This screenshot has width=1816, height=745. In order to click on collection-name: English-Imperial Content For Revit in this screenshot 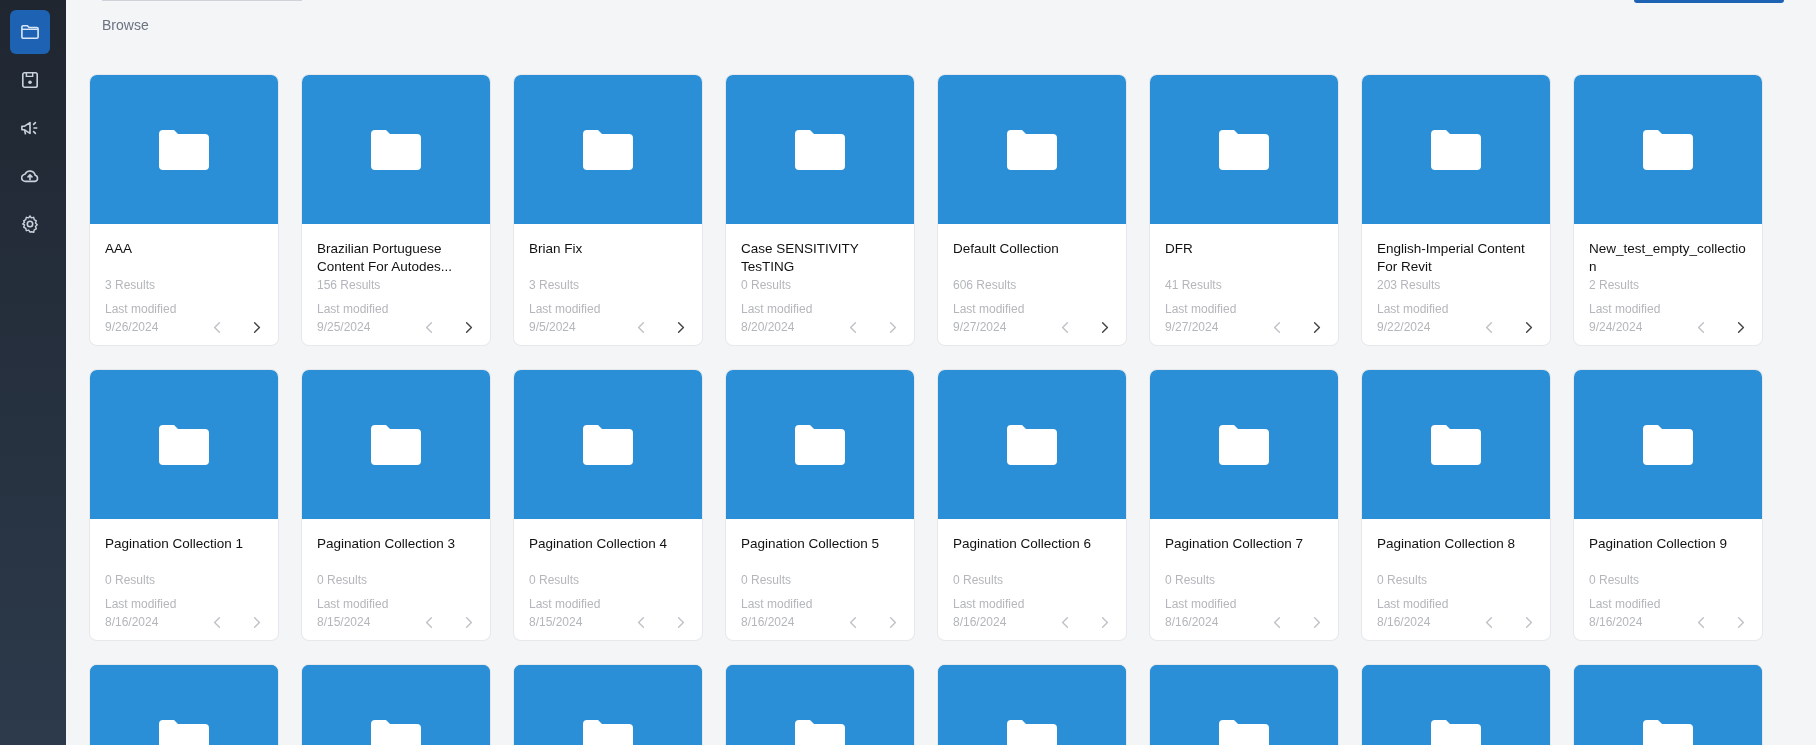, I will do `click(1451, 258)`.